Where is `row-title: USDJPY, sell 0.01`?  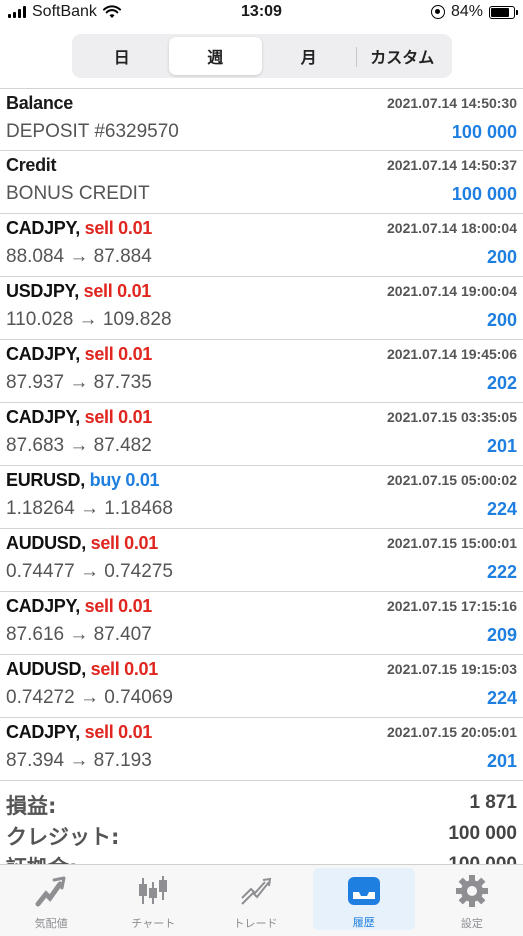 row-title: USDJPY, sell 0.01 is located at coordinates (78, 291).